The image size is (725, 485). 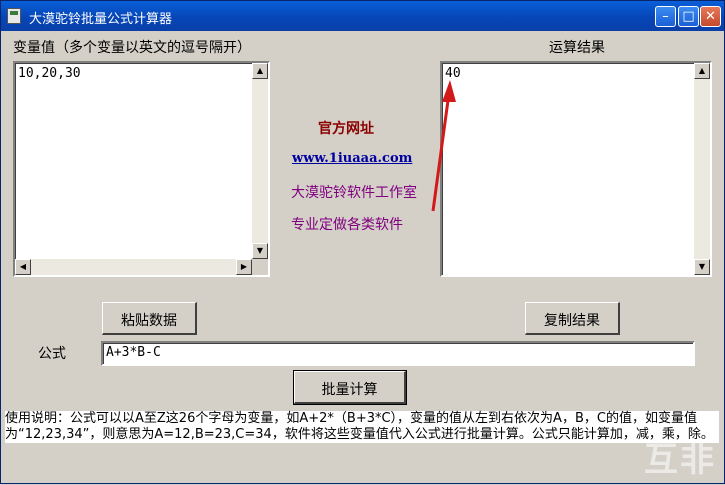 I want to click on copy-result-label: 复制结果, so click(x=572, y=321).